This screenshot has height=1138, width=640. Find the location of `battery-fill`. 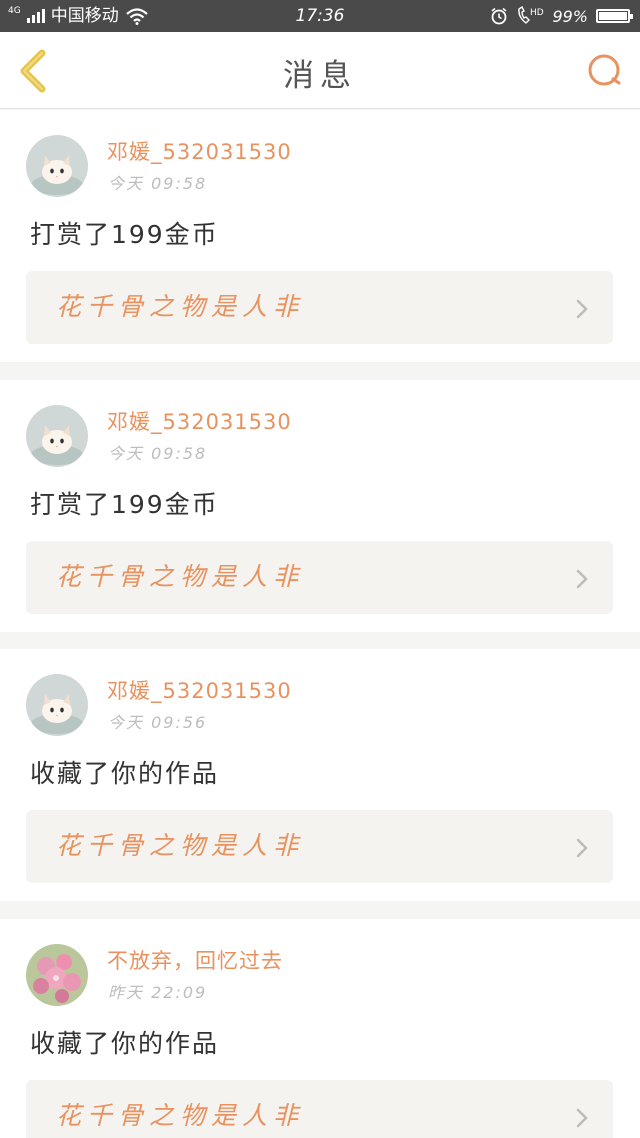

battery-fill is located at coordinates (613, 16).